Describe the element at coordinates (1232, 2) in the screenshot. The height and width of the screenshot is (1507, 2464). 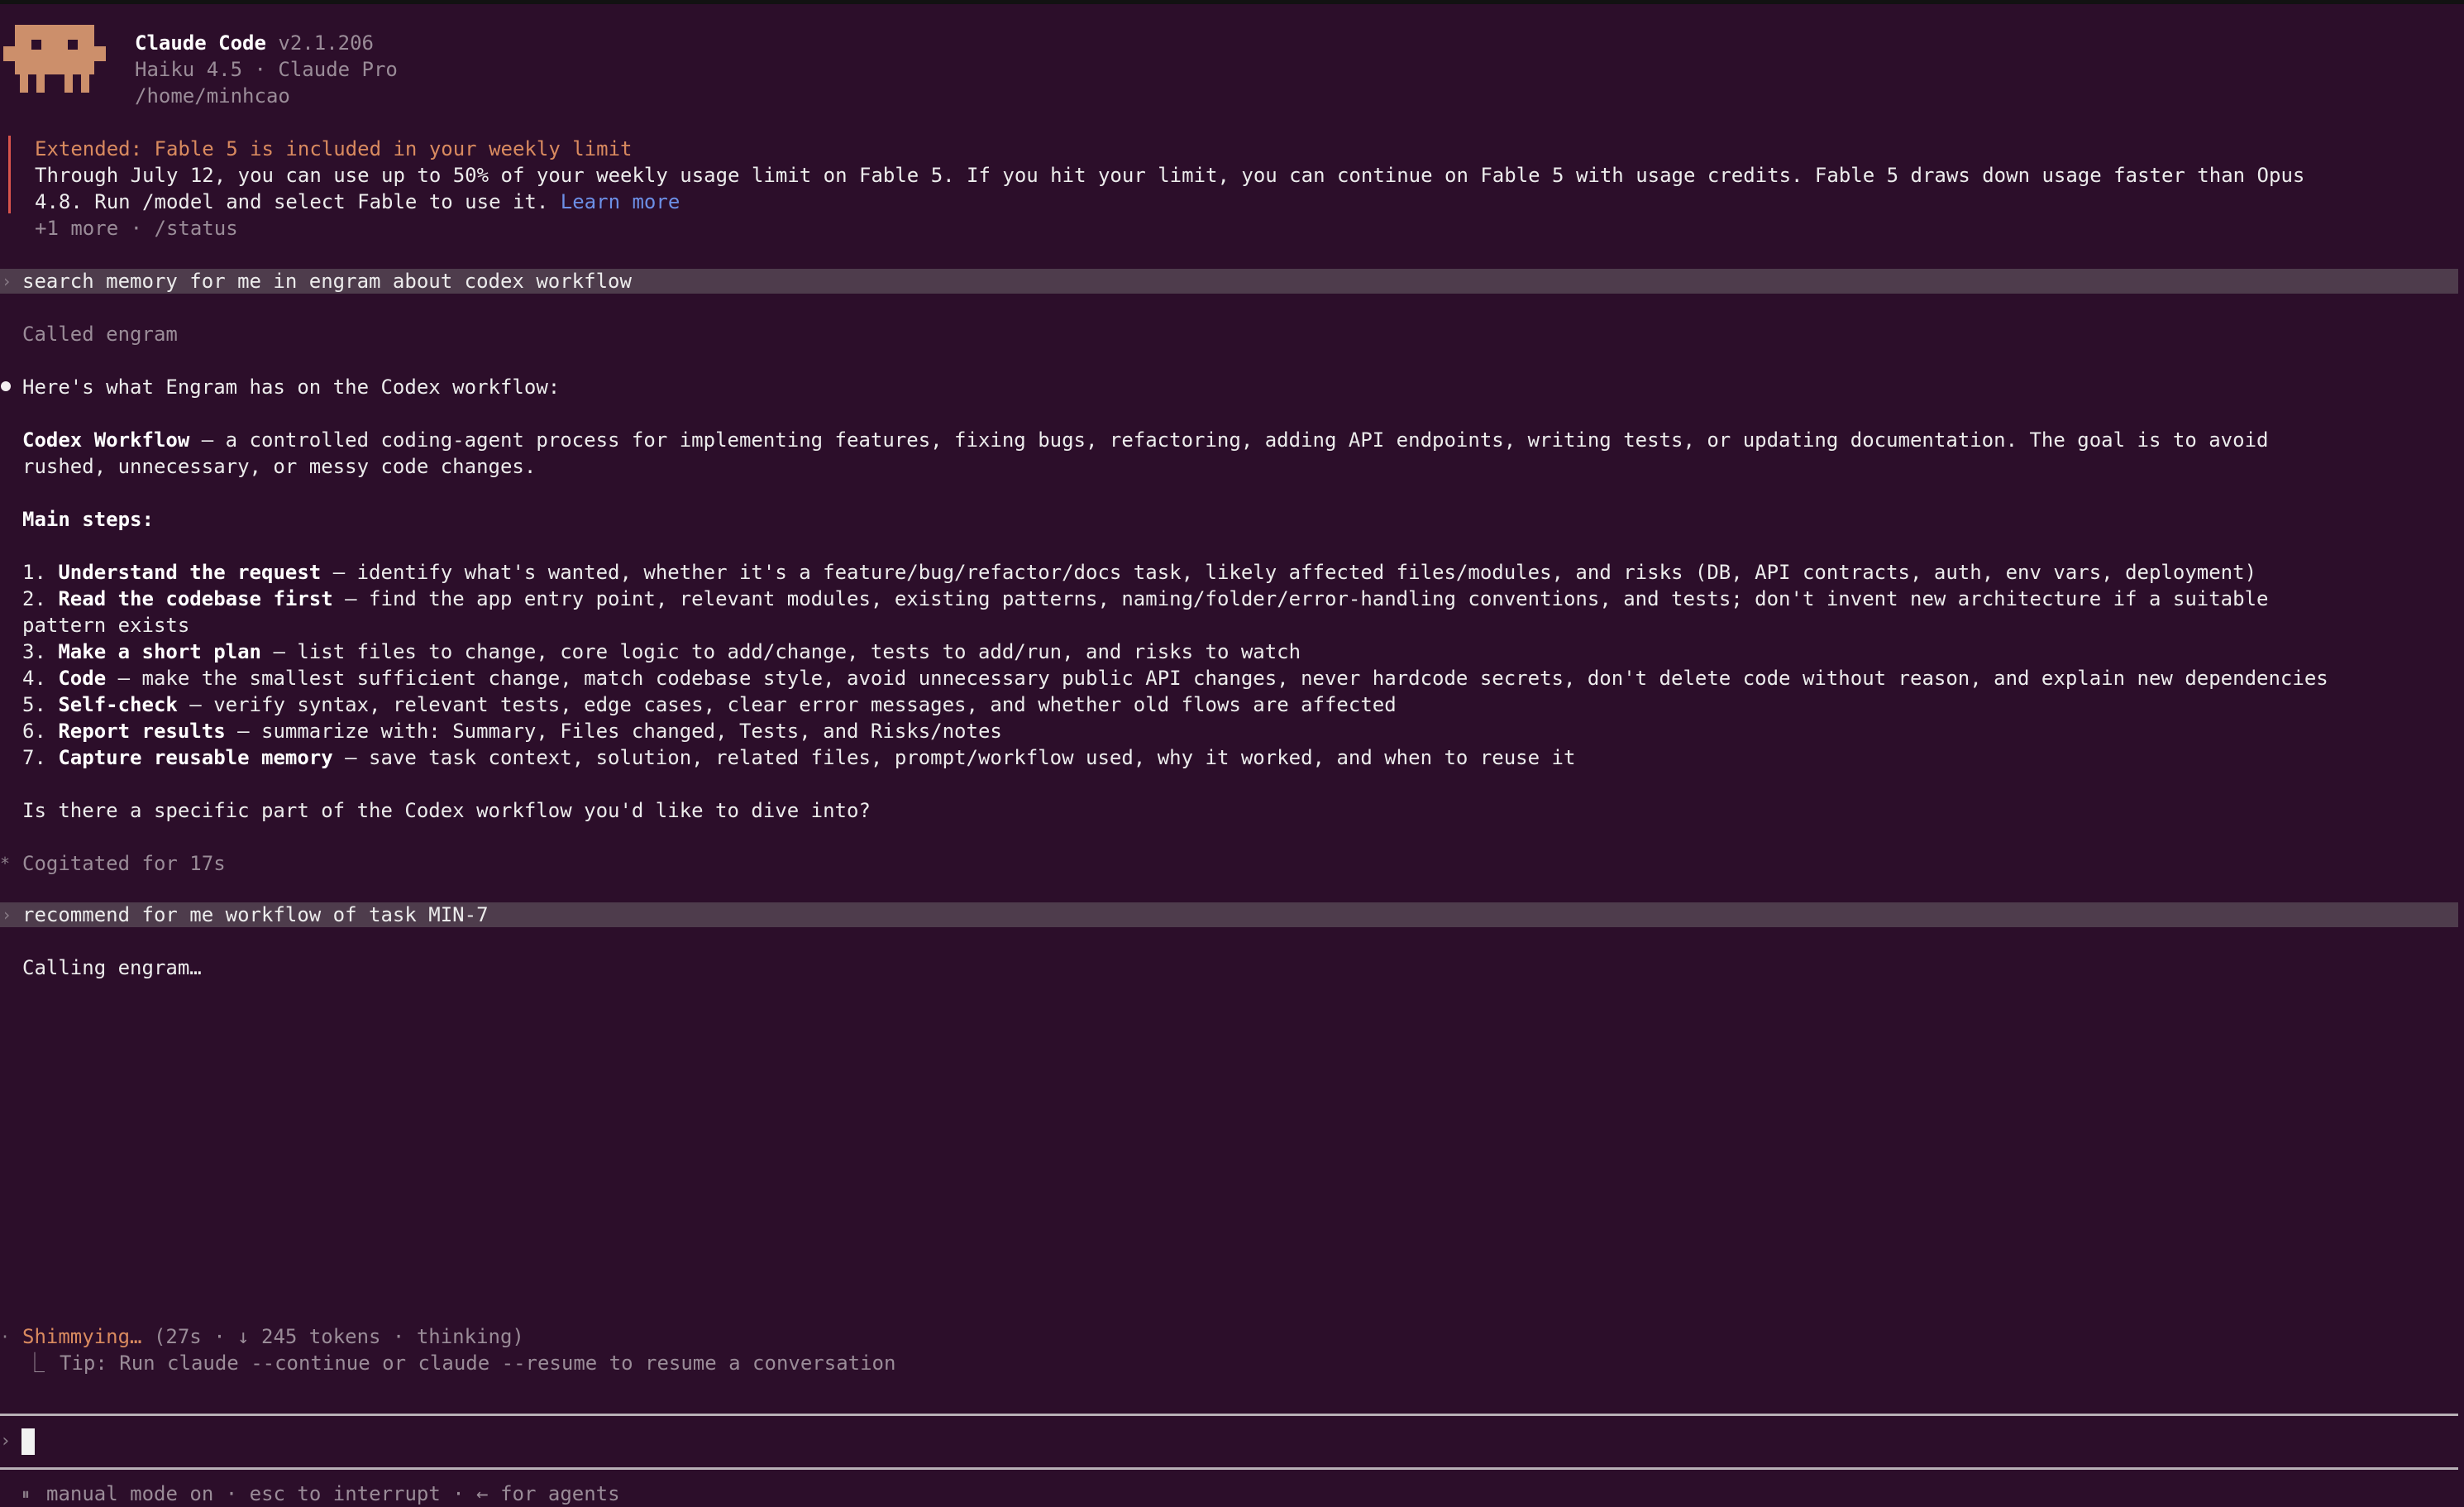
I see `window-top-edge` at that location.